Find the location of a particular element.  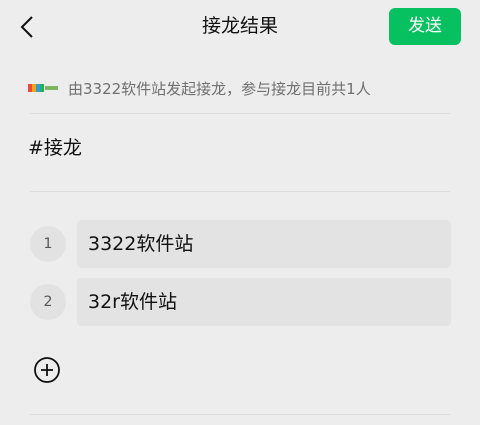

send-button: 发送 is located at coordinates (425, 26).